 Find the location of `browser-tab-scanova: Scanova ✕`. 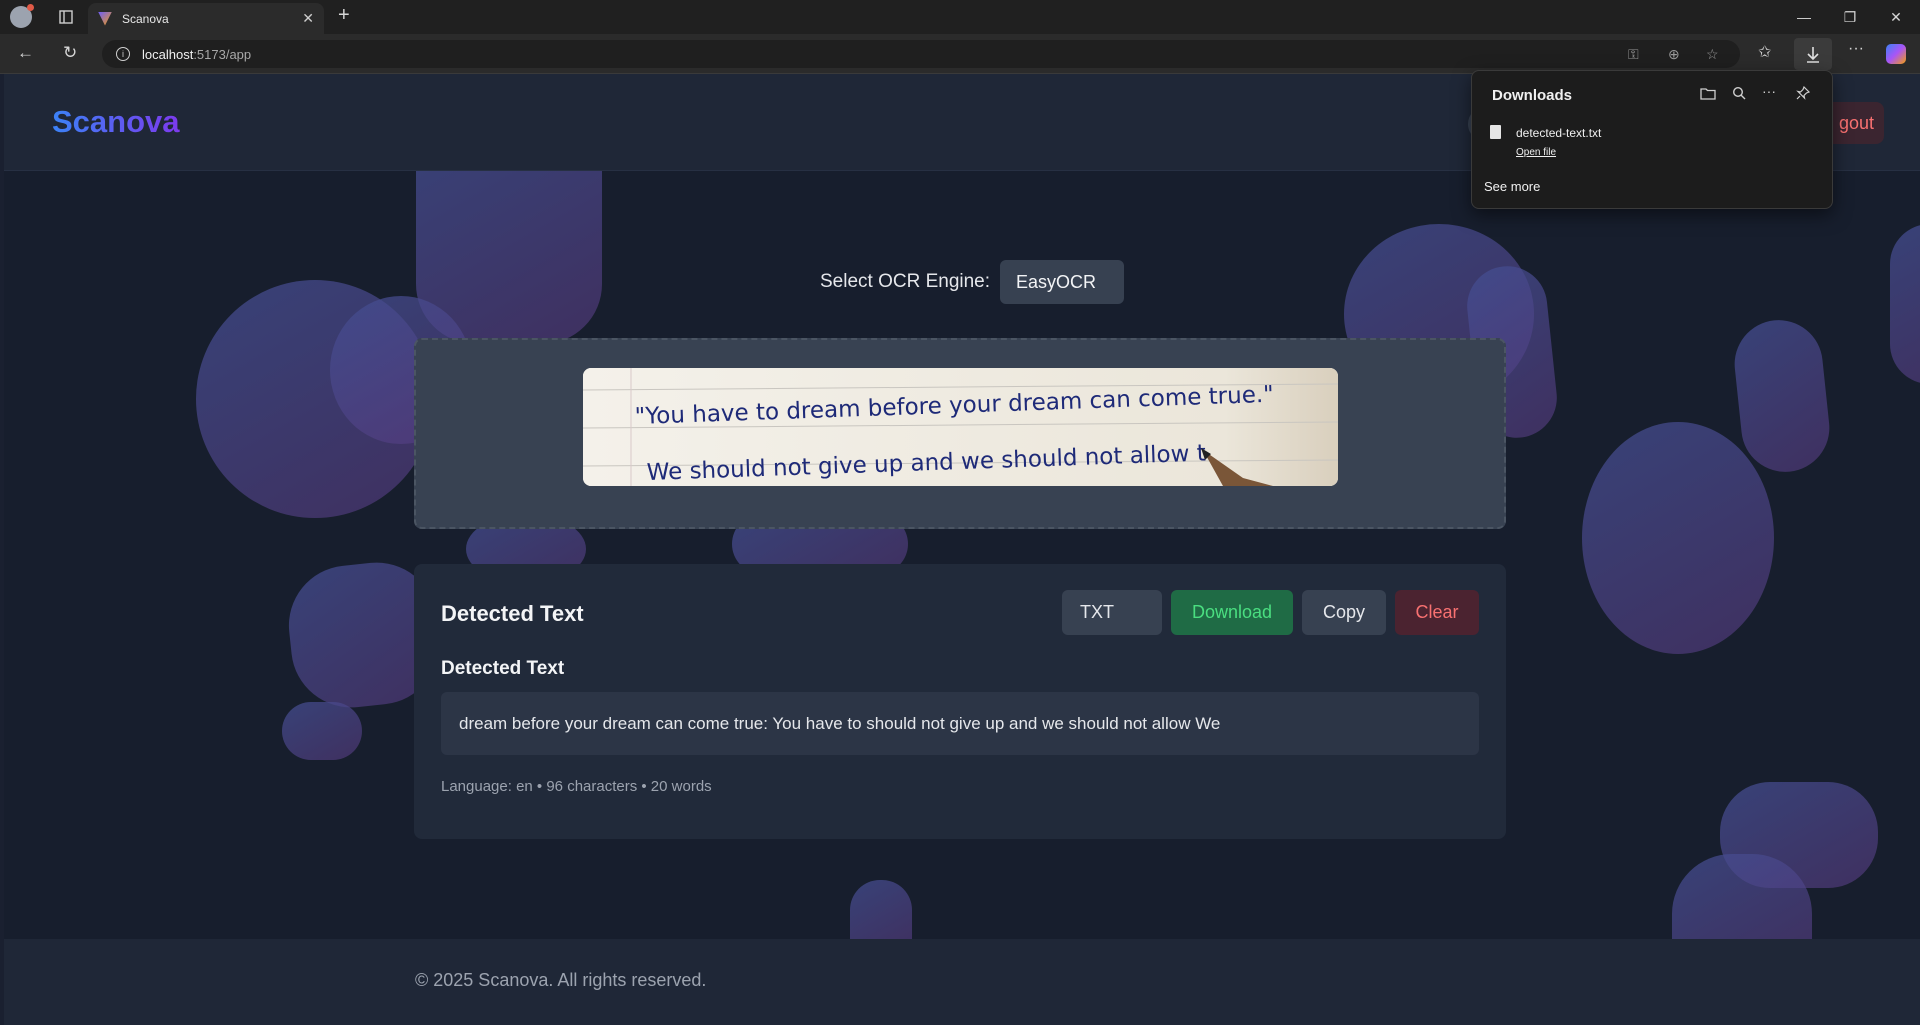

browser-tab-scanova: Scanova ✕ is located at coordinates (206, 18).